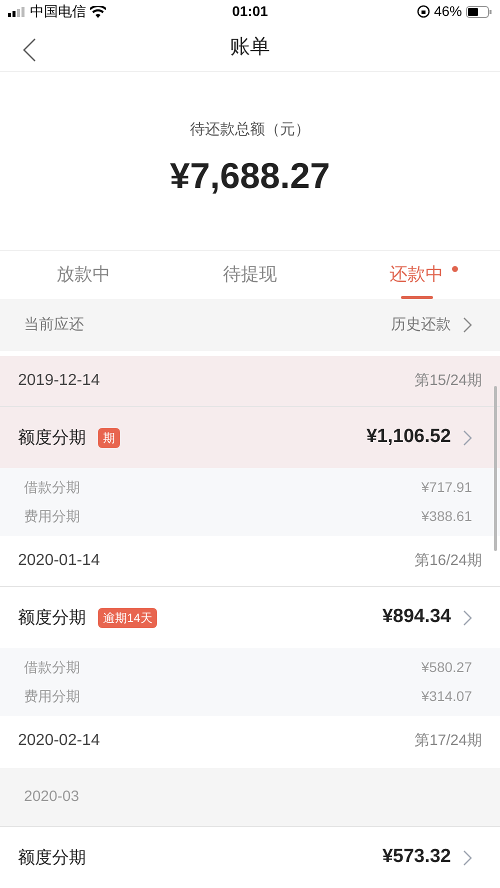  I want to click on back-button, so click(29, 50).